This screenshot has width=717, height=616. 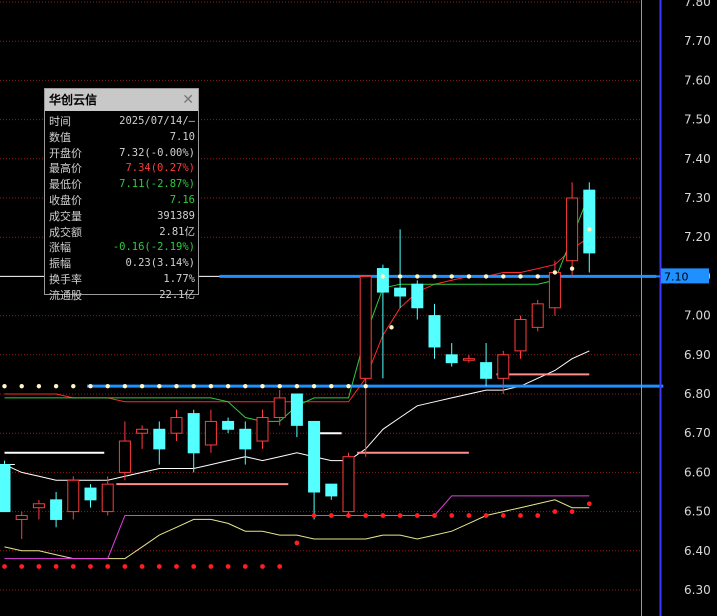 What do you see at coordinates (697, 472) in the screenshot?
I see `price-tick-label: 6.60` at bounding box center [697, 472].